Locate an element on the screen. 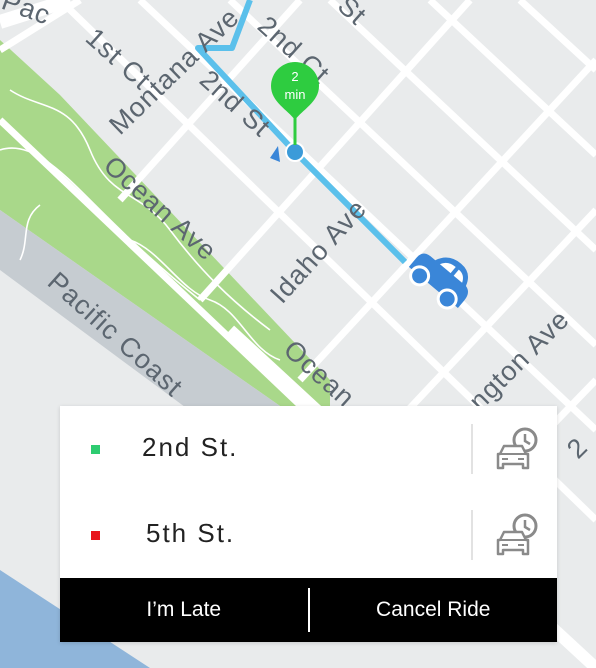 The width and height of the screenshot is (596, 668). action-bar: I’m Late Cancel Ride is located at coordinates (308, 610).